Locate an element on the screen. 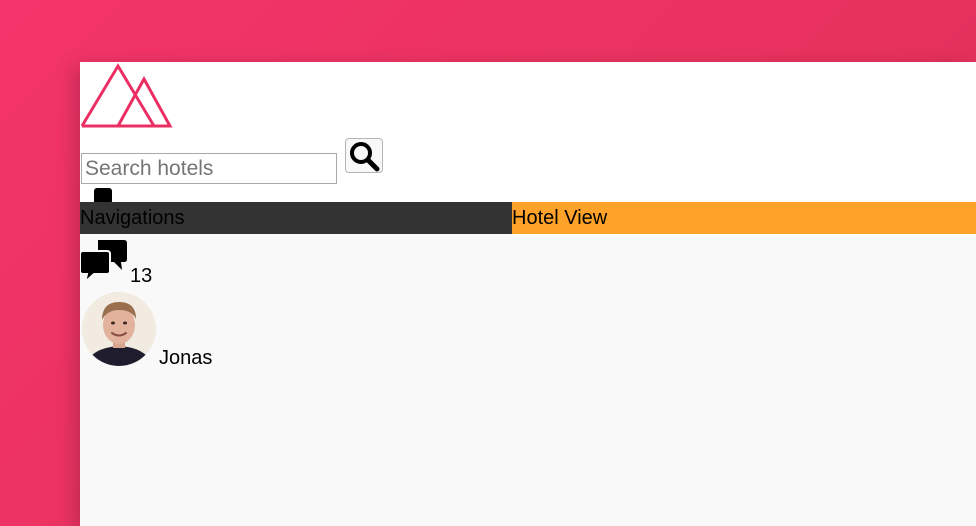  search-input is located at coordinates (209, 168).